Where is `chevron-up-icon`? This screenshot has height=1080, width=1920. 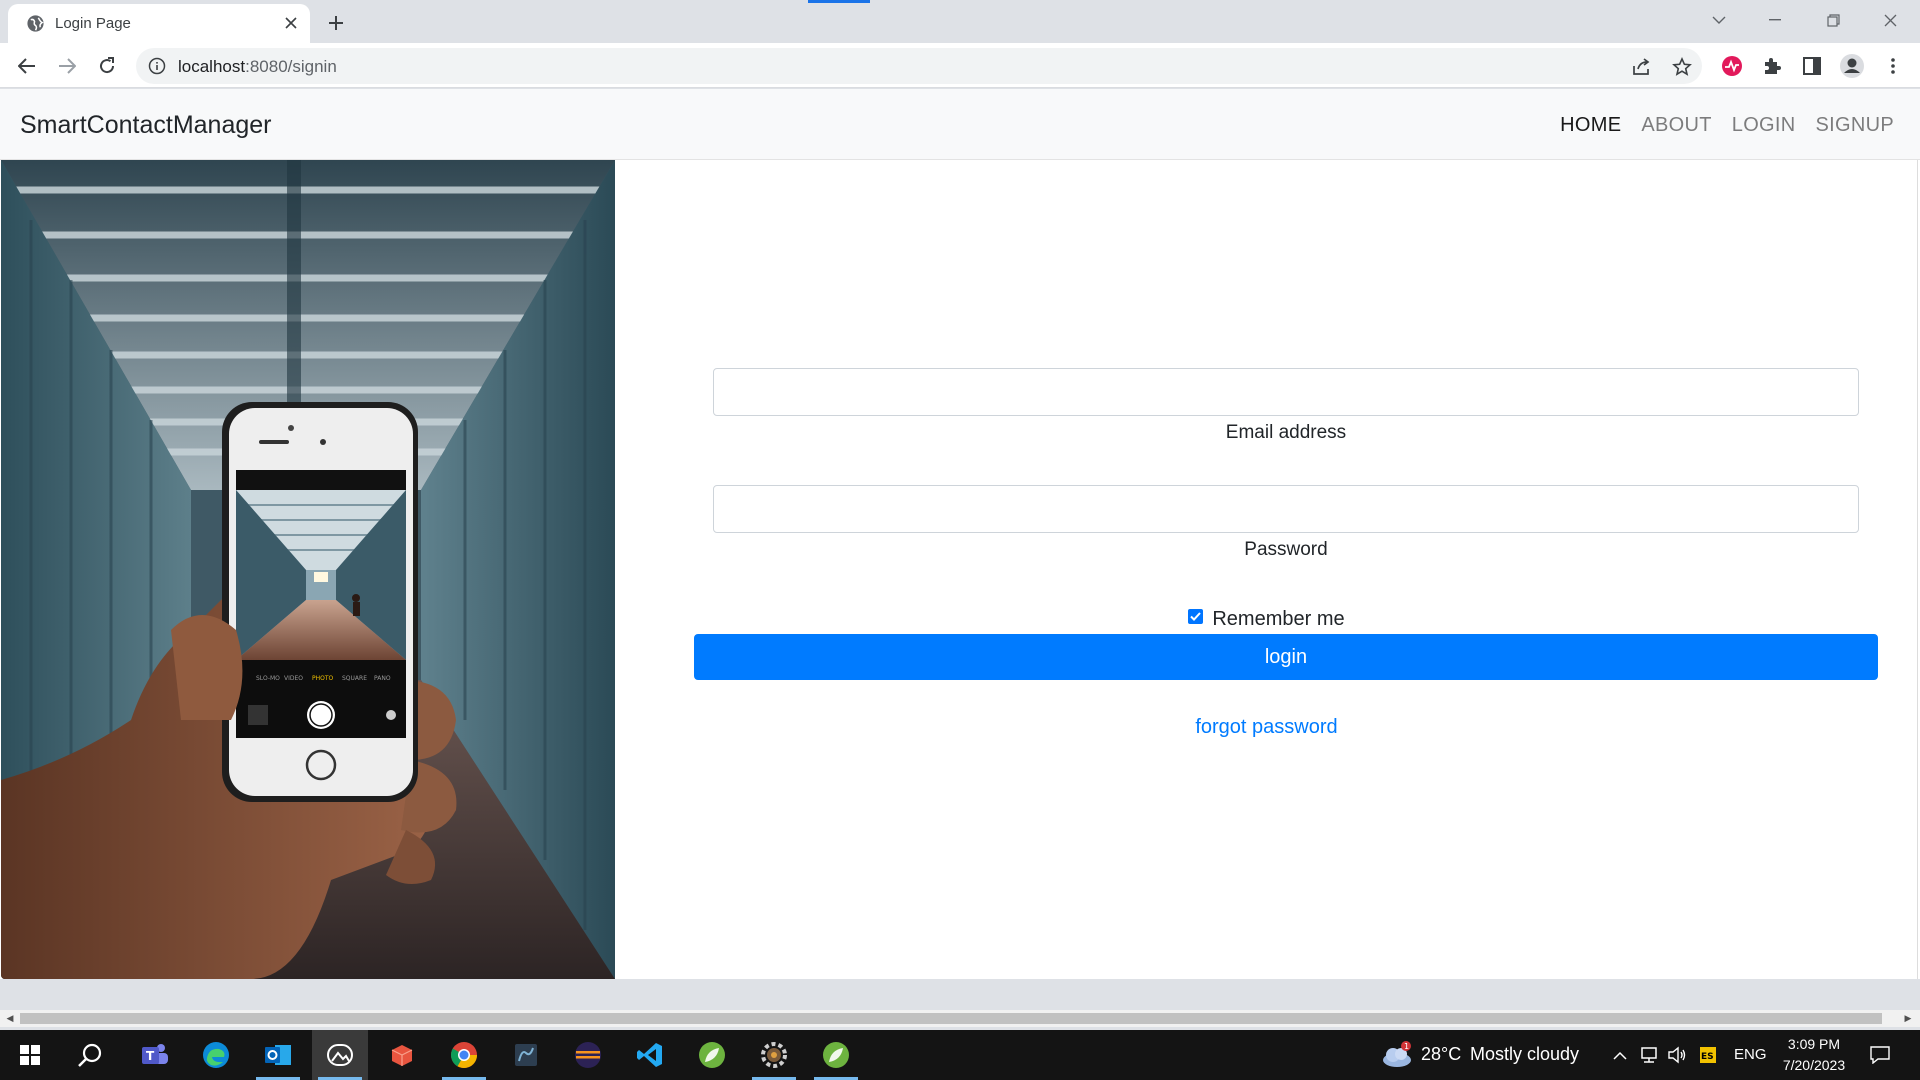
chevron-up-icon is located at coordinates (1620, 1055).